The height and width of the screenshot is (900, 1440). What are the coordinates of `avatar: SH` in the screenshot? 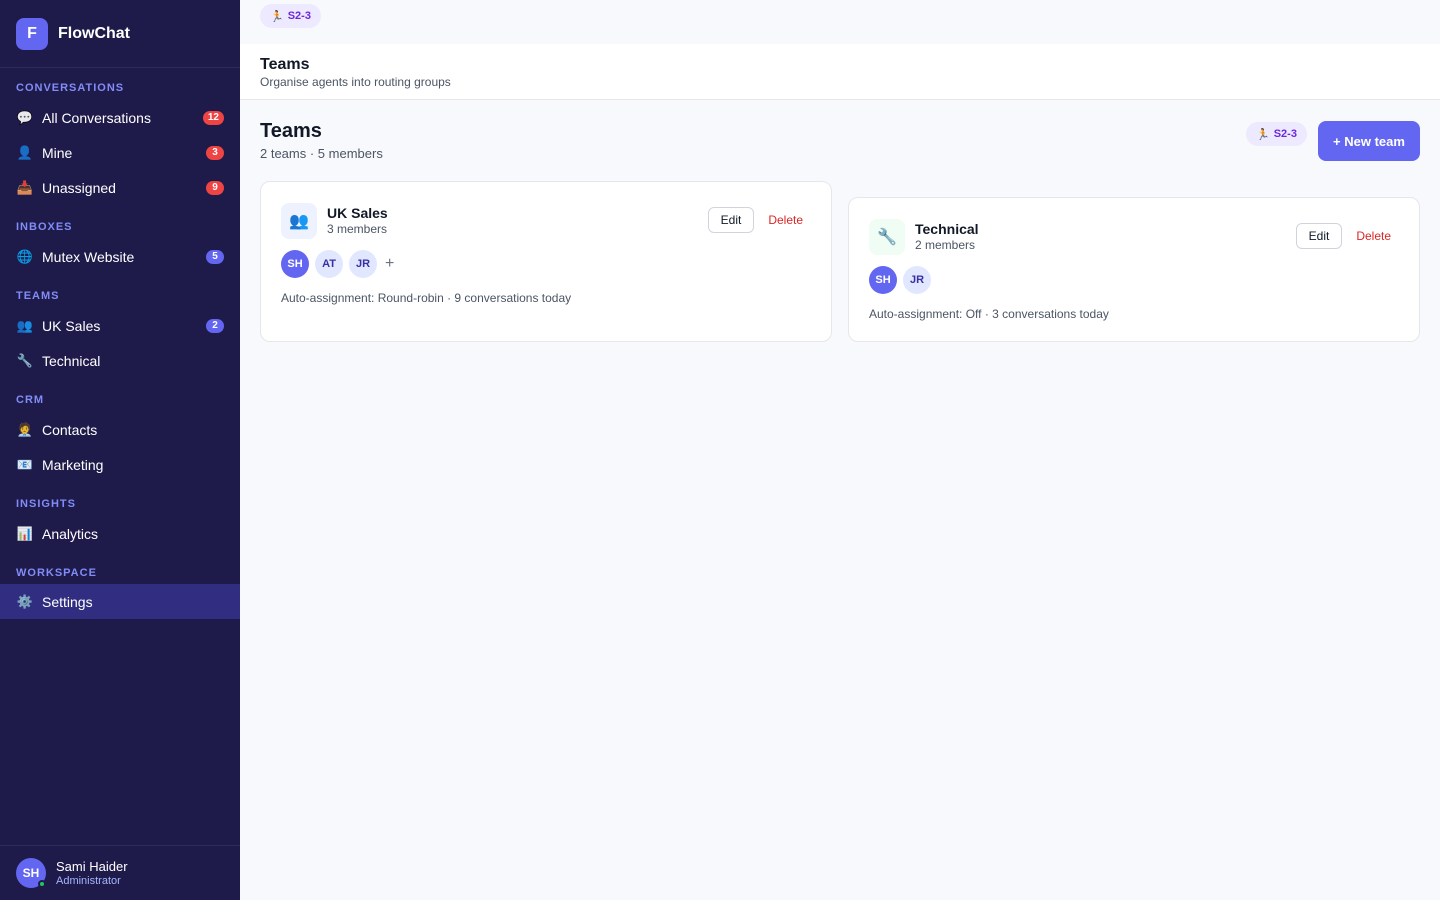 It's located at (31, 873).